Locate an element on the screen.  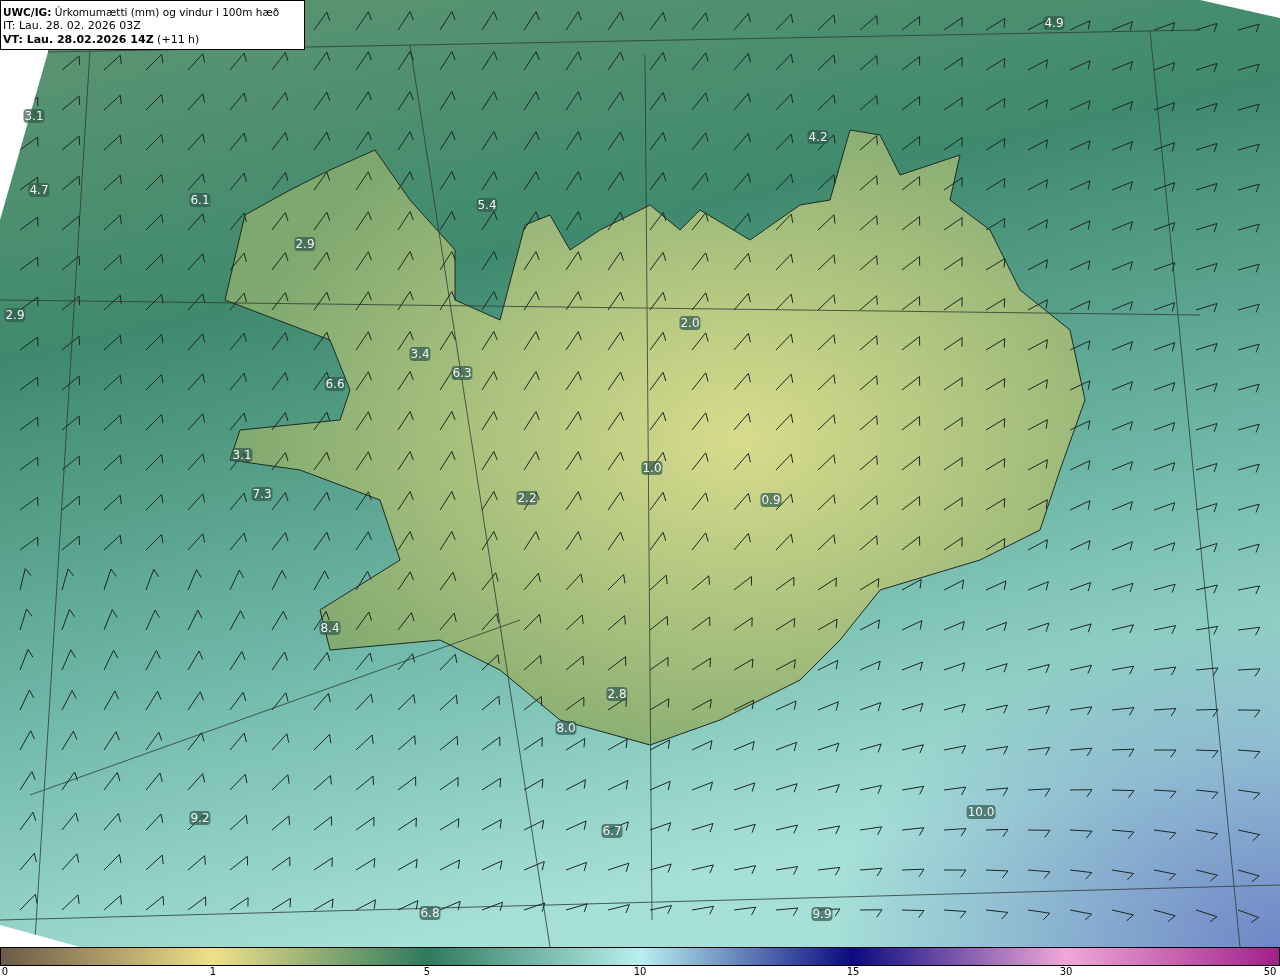
map-value-label: 2.2 is located at coordinates (527, 498).